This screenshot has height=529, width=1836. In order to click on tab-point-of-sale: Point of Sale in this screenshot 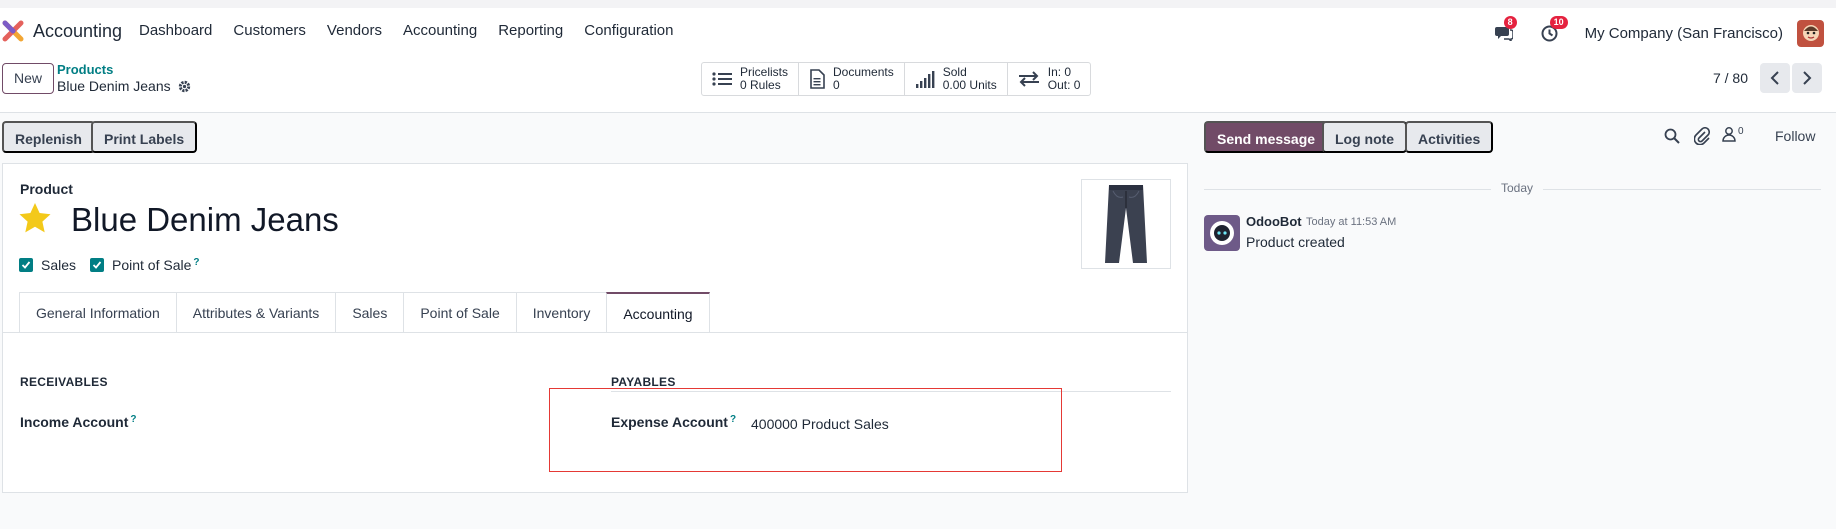, I will do `click(459, 312)`.